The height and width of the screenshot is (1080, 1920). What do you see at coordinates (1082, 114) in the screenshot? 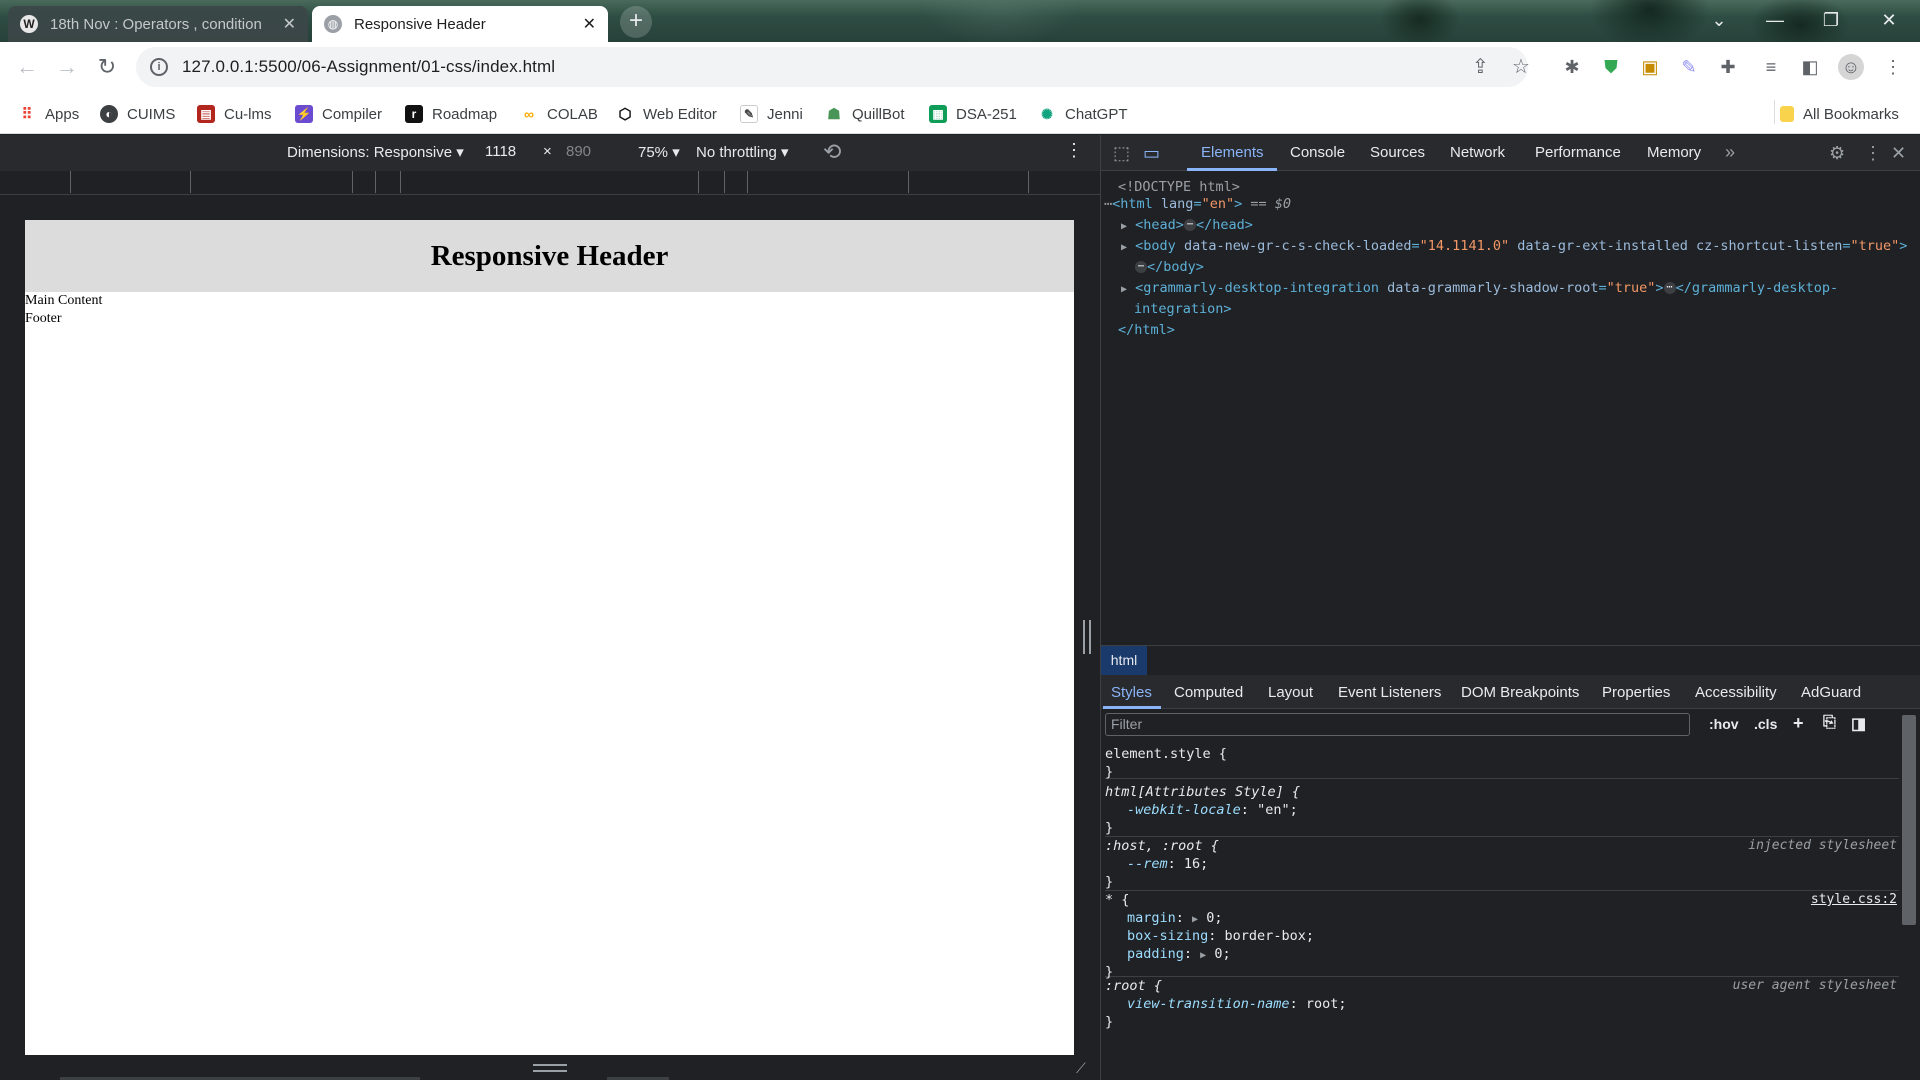
I see `bookmark-chatgpt: ✺ ChatGPT` at bounding box center [1082, 114].